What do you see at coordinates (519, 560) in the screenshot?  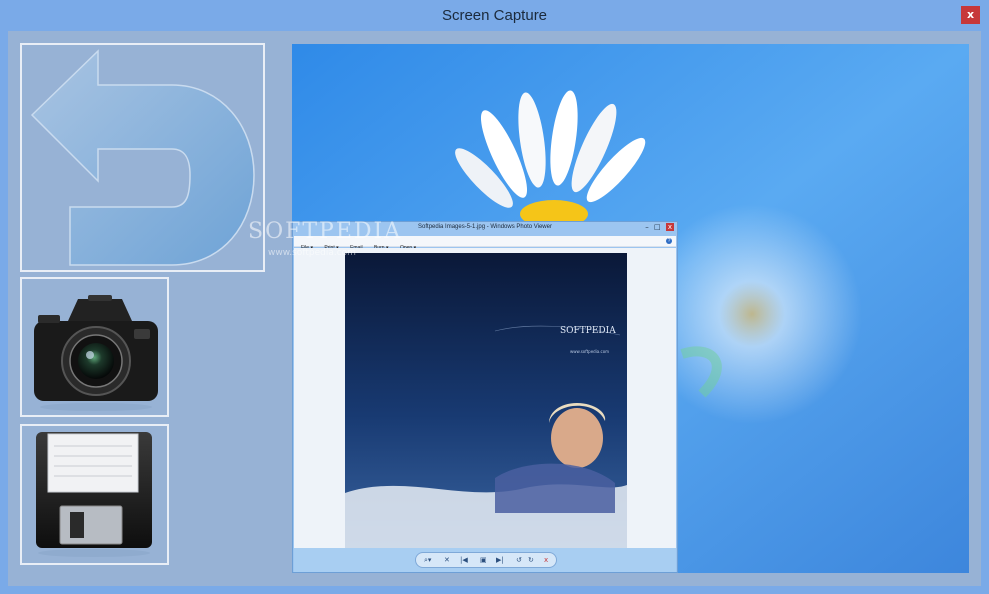 I see `rotate-ccw-icon: ↺` at bounding box center [519, 560].